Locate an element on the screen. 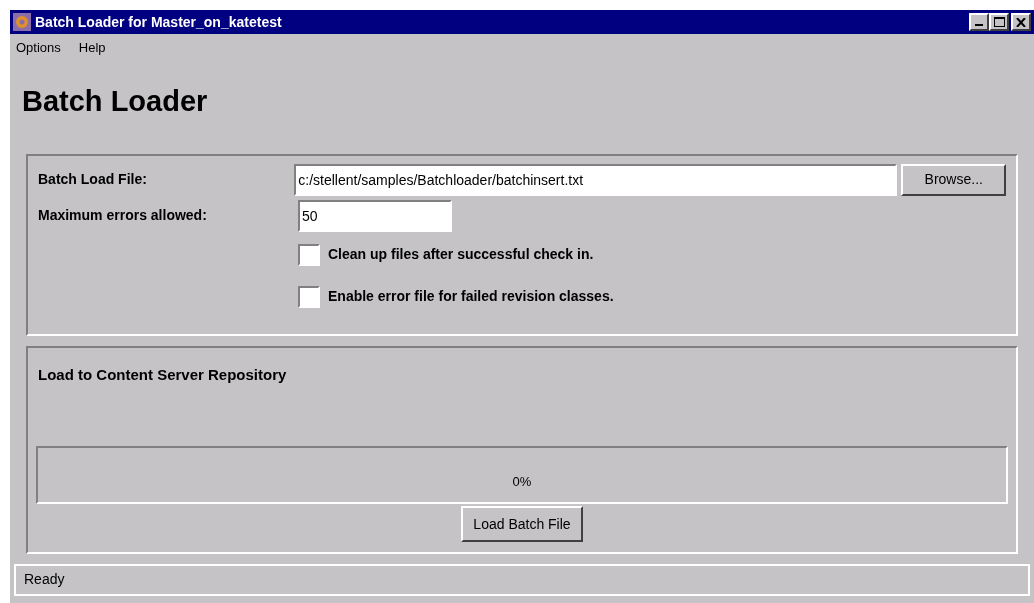 The width and height of the screenshot is (1034, 603). page-heading: Batch Loader is located at coordinates (115, 101).